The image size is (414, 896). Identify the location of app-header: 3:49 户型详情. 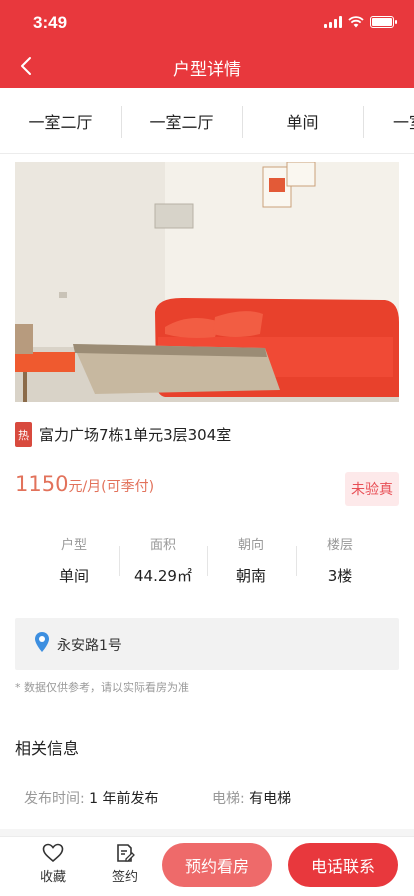
(207, 44).